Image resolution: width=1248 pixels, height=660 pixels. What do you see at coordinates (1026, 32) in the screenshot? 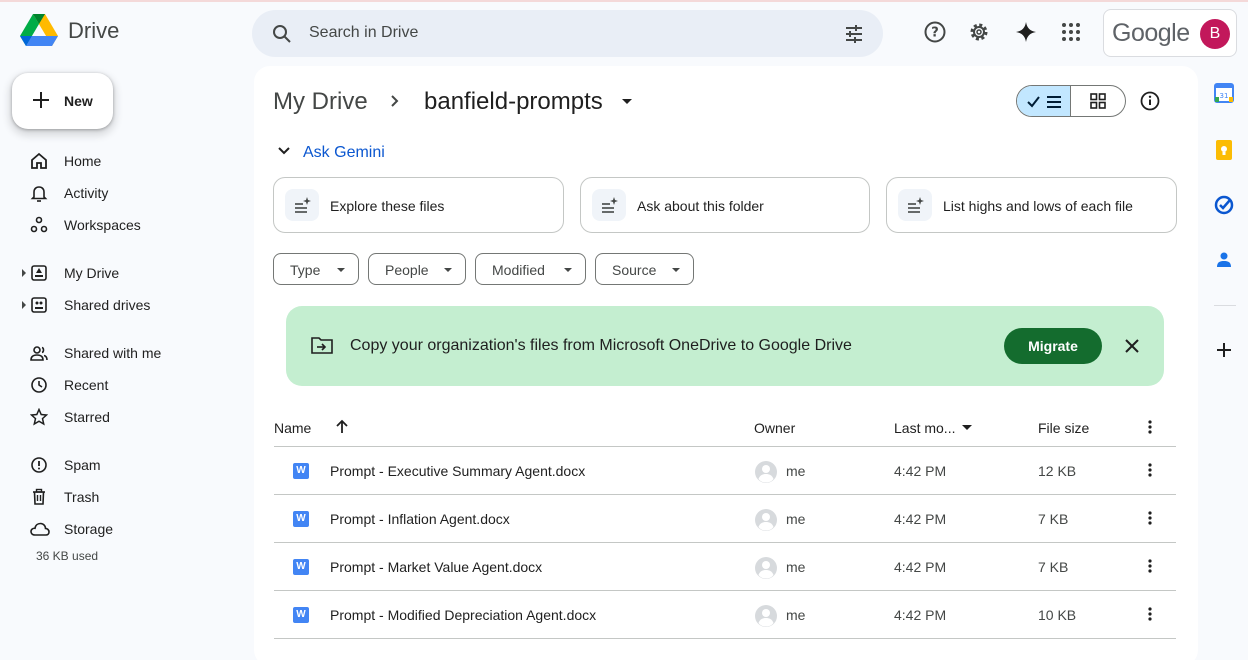
I see `gemini-icon` at bounding box center [1026, 32].